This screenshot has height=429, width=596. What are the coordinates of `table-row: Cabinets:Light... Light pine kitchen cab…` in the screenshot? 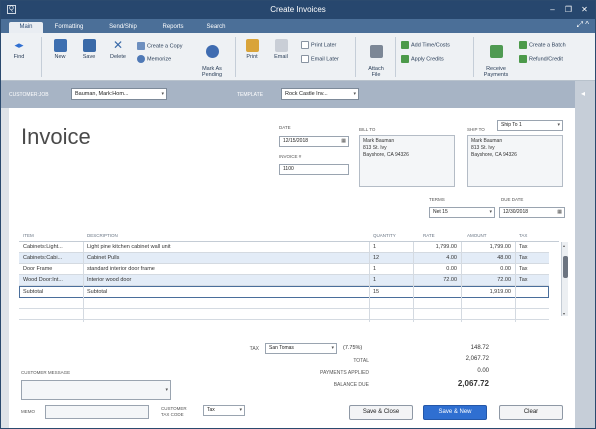 It's located at (284, 247).